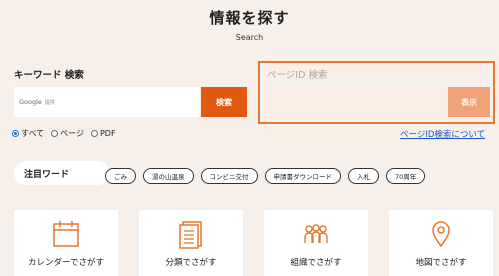  I want to click on scope-all-radio, so click(15, 133).